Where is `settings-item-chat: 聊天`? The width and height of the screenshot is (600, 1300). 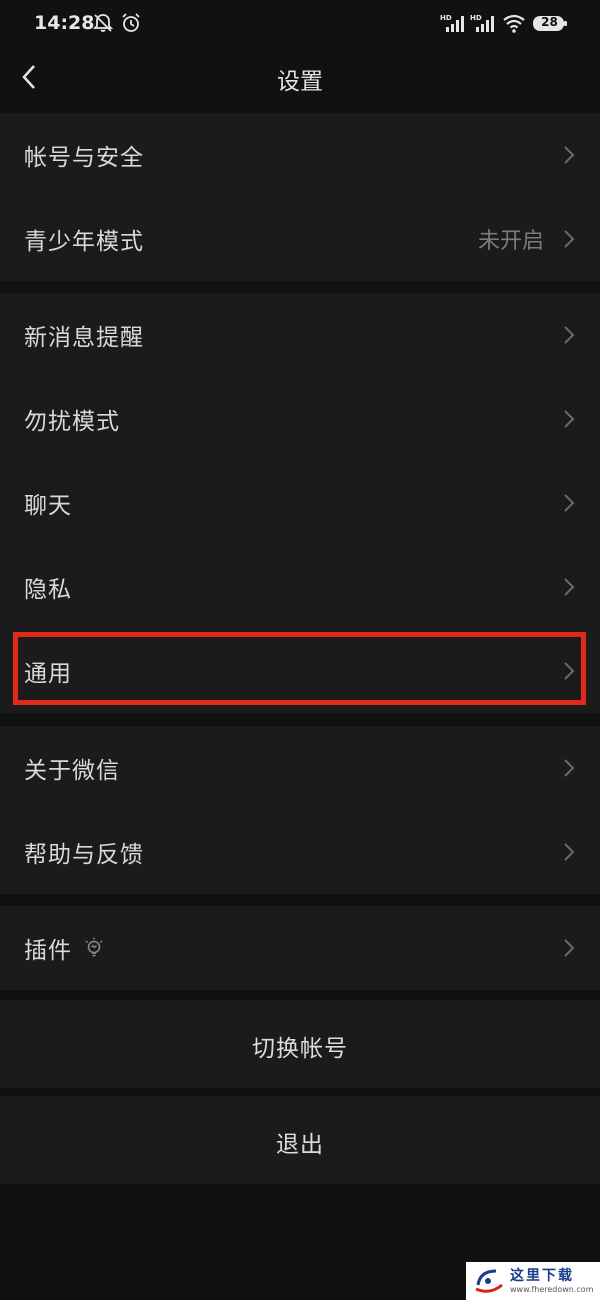
settings-item-chat: 聊天 is located at coordinates (300, 503).